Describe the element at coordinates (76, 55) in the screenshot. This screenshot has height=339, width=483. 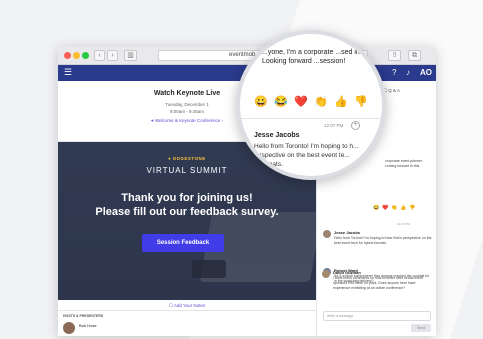
I see `minimize-window-button` at that location.